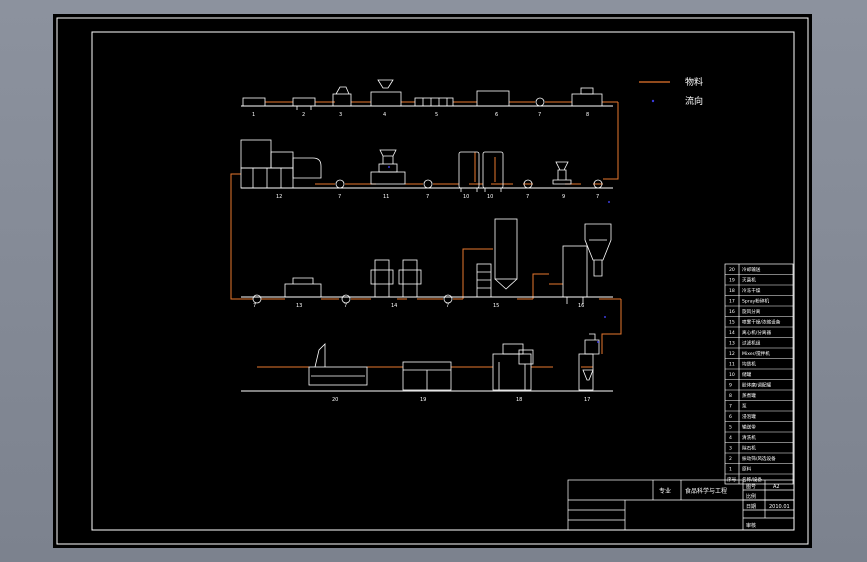 The height and width of the screenshot is (562, 867). I want to click on eq-label: 2, so click(303, 115).